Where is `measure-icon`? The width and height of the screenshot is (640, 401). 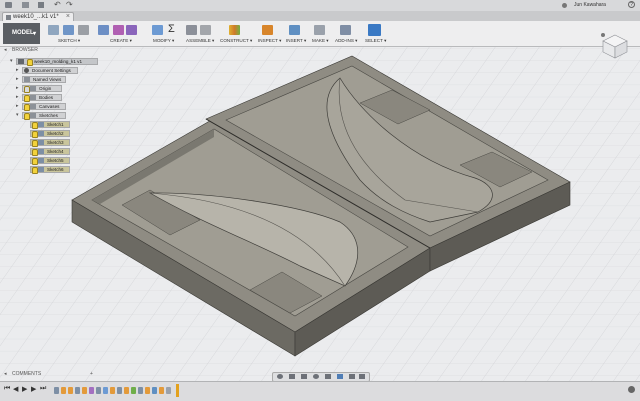 measure-icon is located at coordinates (267, 30).